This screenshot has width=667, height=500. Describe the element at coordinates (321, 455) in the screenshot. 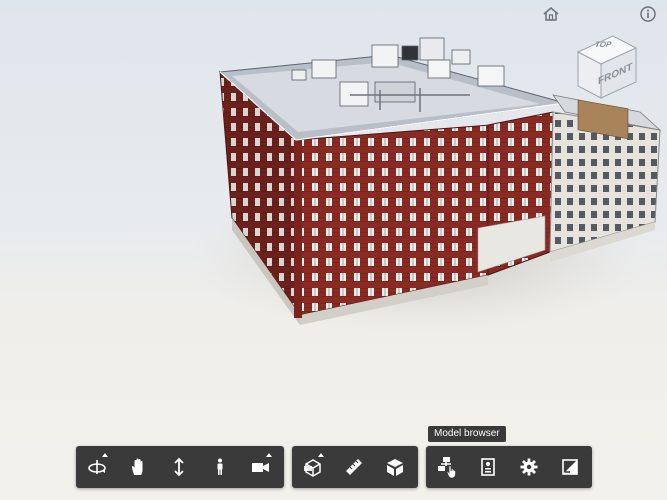

I see `section-flyout-caret` at that location.